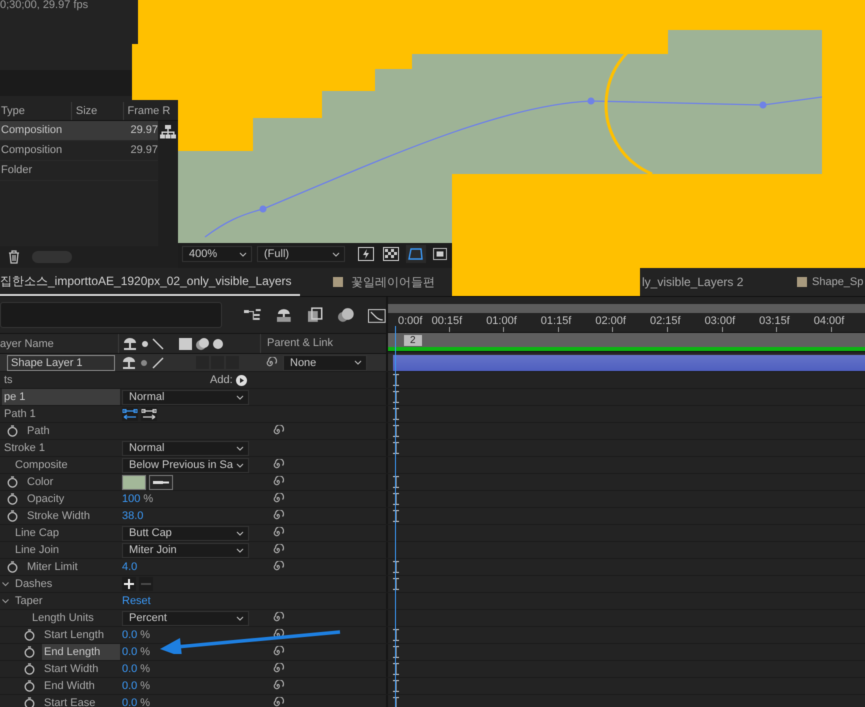  What do you see at coordinates (345, 315) in the screenshot?
I see `motion-blur-icon` at bounding box center [345, 315].